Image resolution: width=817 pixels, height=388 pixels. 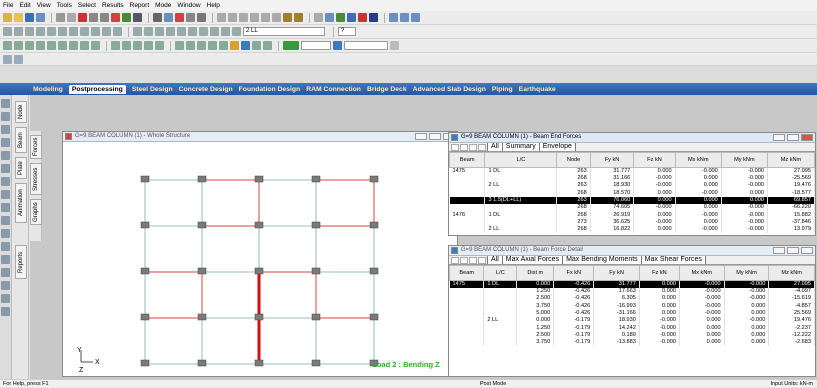 What do you see at coordinates (7, 59) in the screenshot?
I see `results-icon` at bounding box center [7, 59].